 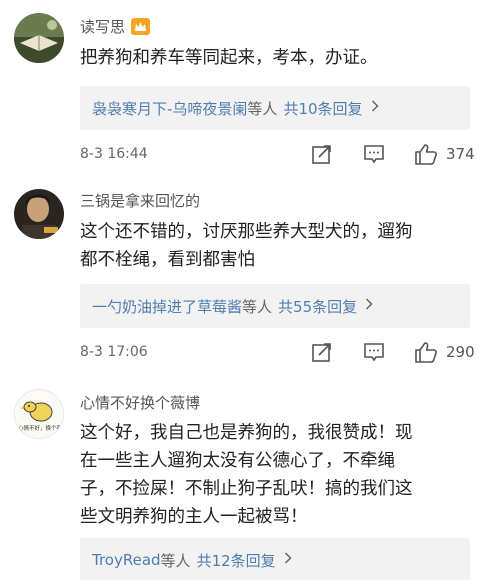 I want to click on avatar: 心情不好，换个薇, so click(x=39, y=414).